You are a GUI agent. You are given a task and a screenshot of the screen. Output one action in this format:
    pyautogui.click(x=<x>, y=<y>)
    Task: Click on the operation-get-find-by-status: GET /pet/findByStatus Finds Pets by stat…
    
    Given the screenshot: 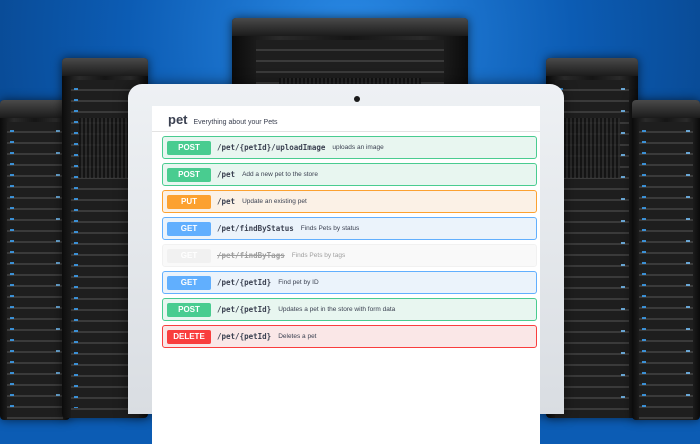 What is the action you would take?
    pyautogui.click(x=349, y=228)
    